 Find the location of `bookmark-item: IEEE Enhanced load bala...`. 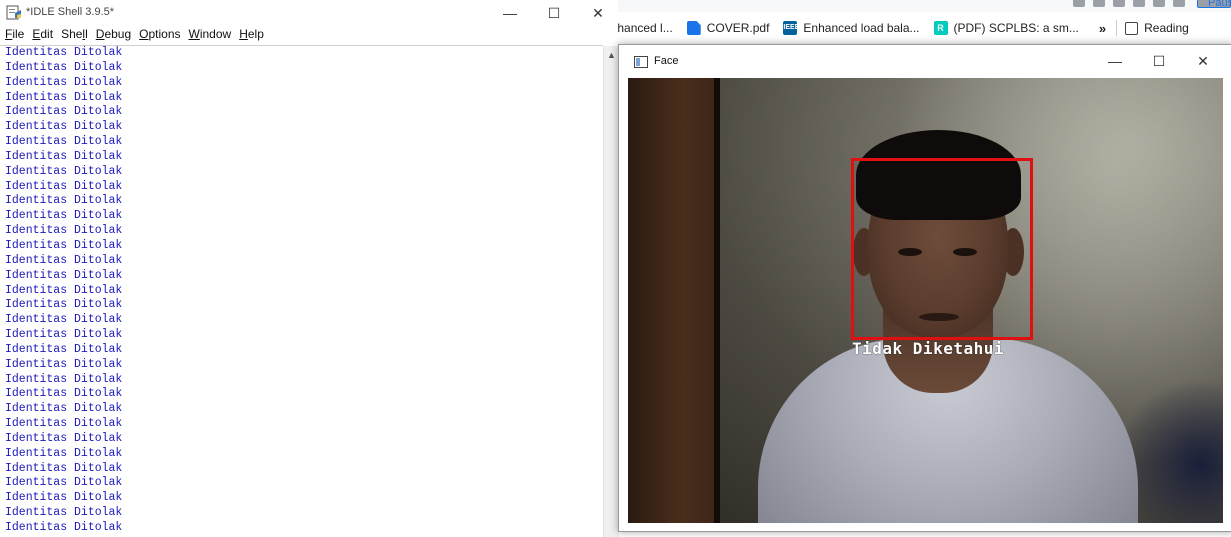

bookmark-item: IEEE Enhanced load bala... is located at coordinates (851, 28).